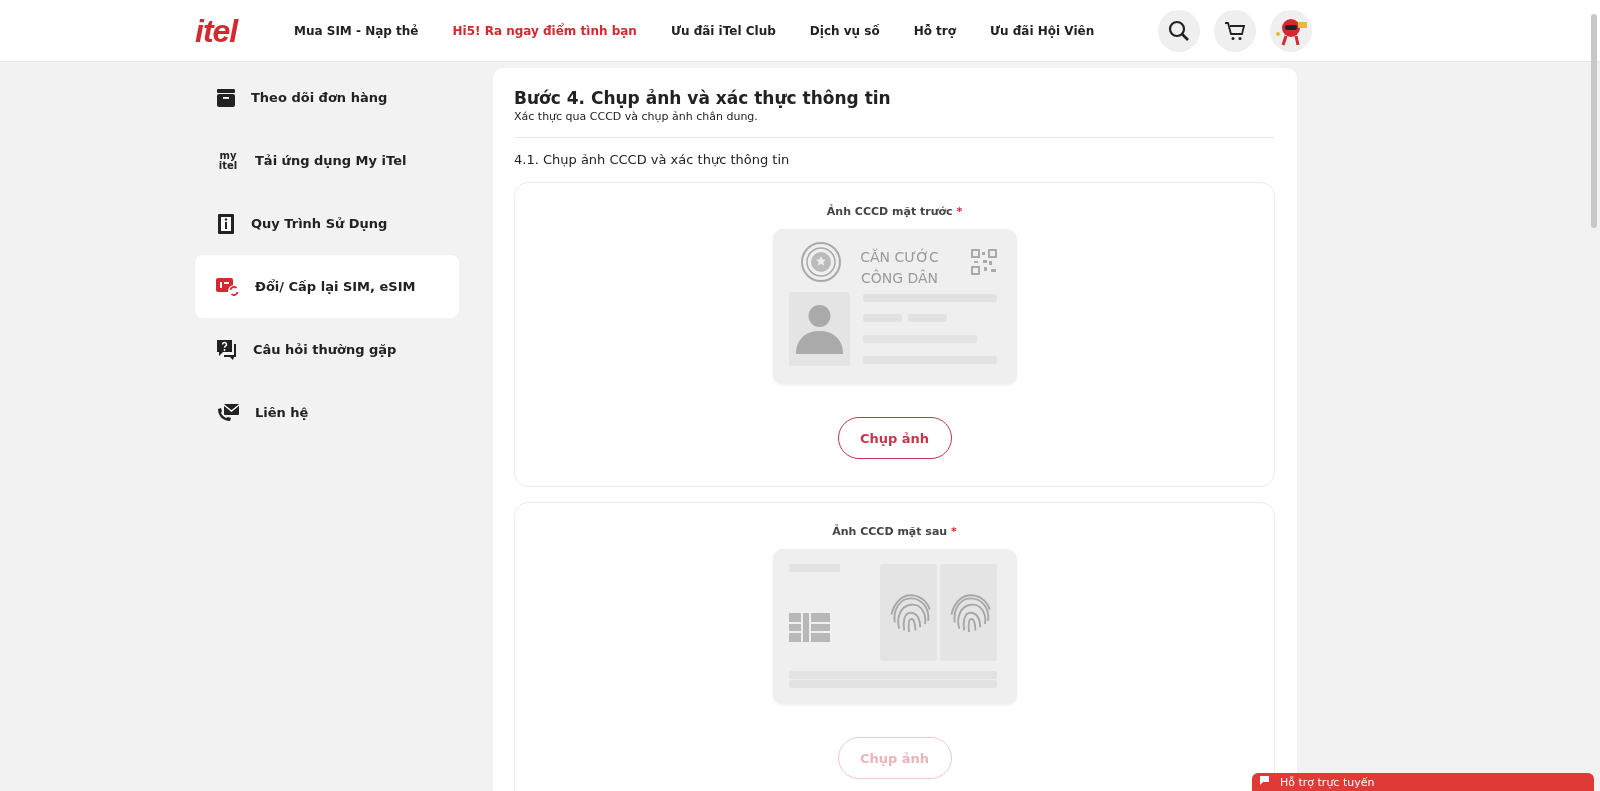 This screenshot has height=791, width=1600. I want to click on id-card-title: CĂN CƯỚC, so click(899, 257).